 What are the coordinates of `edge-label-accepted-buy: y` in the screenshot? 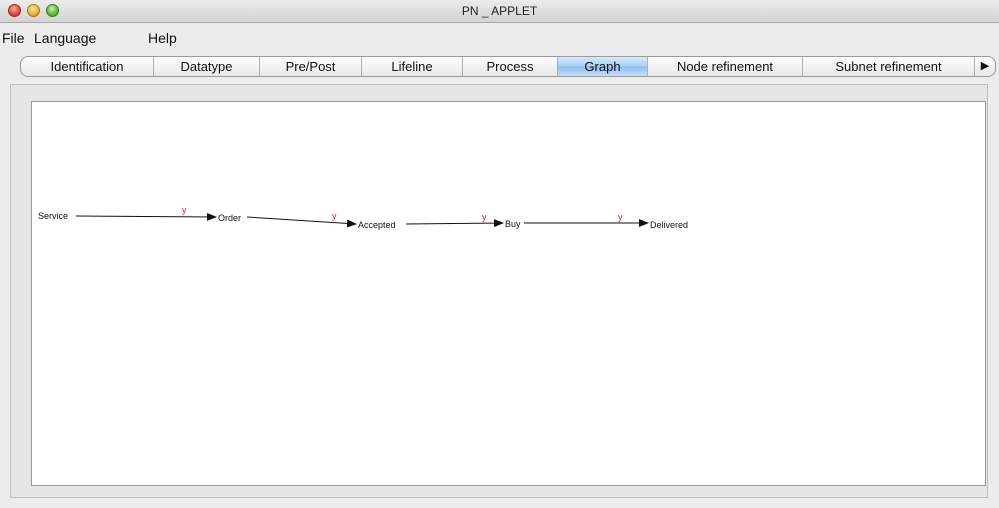 It's located at (484, 217).